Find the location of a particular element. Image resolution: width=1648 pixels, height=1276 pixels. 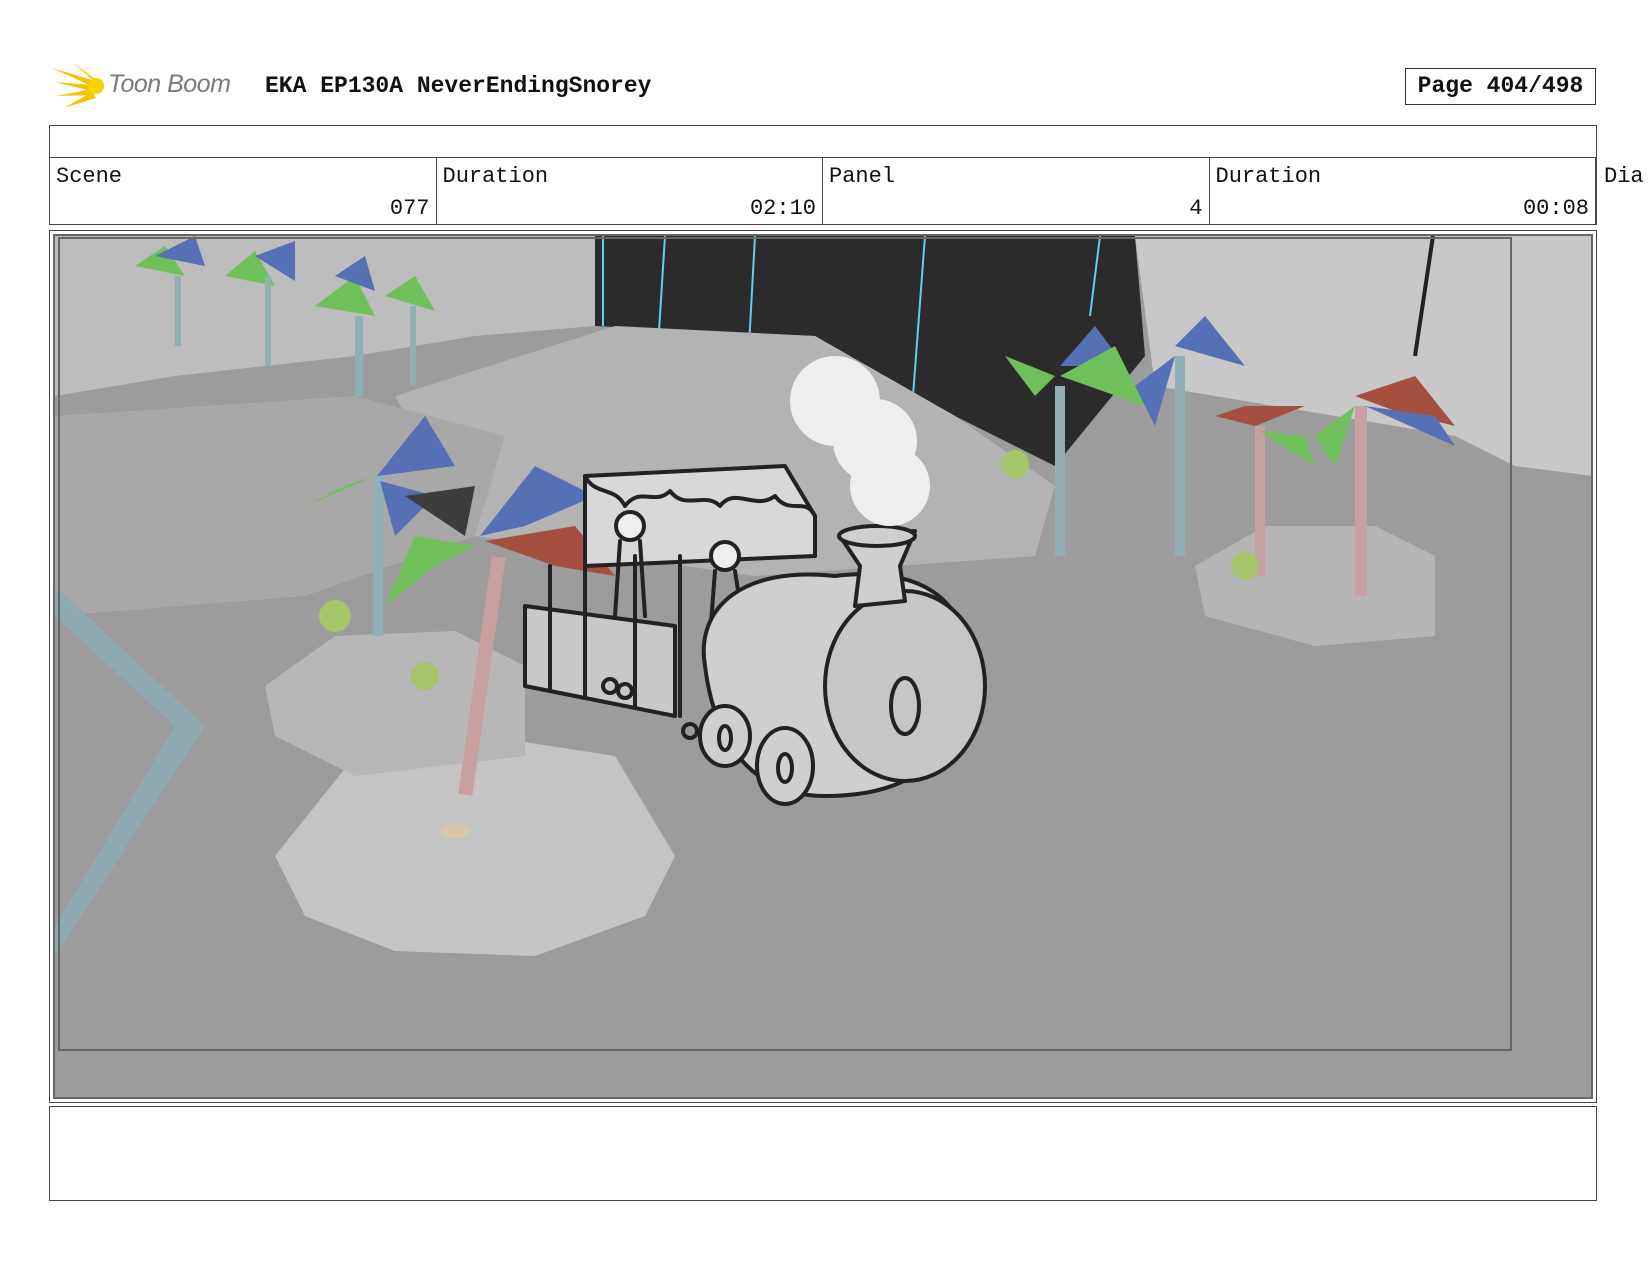

document-title: EKA EP130A NeverEndingSnorey is located at coordinates (458, 86).